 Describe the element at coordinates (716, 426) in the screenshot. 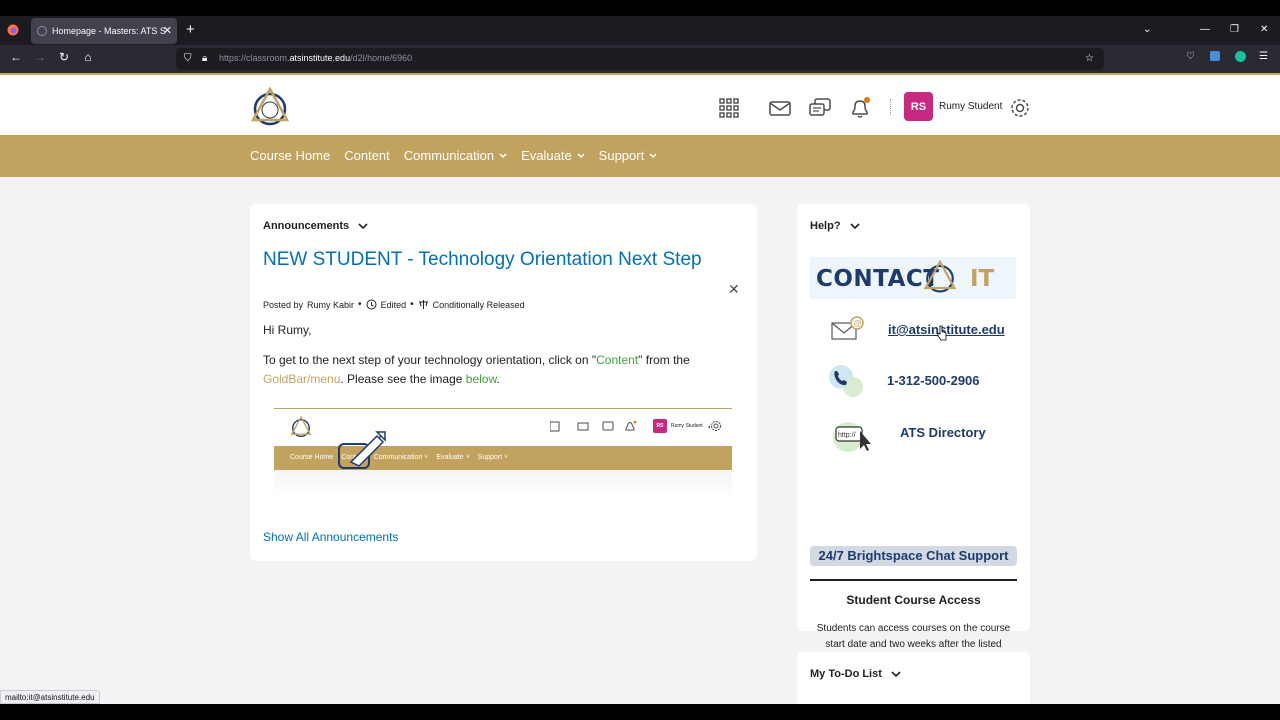

I see `preview-gear-icon` at that location.